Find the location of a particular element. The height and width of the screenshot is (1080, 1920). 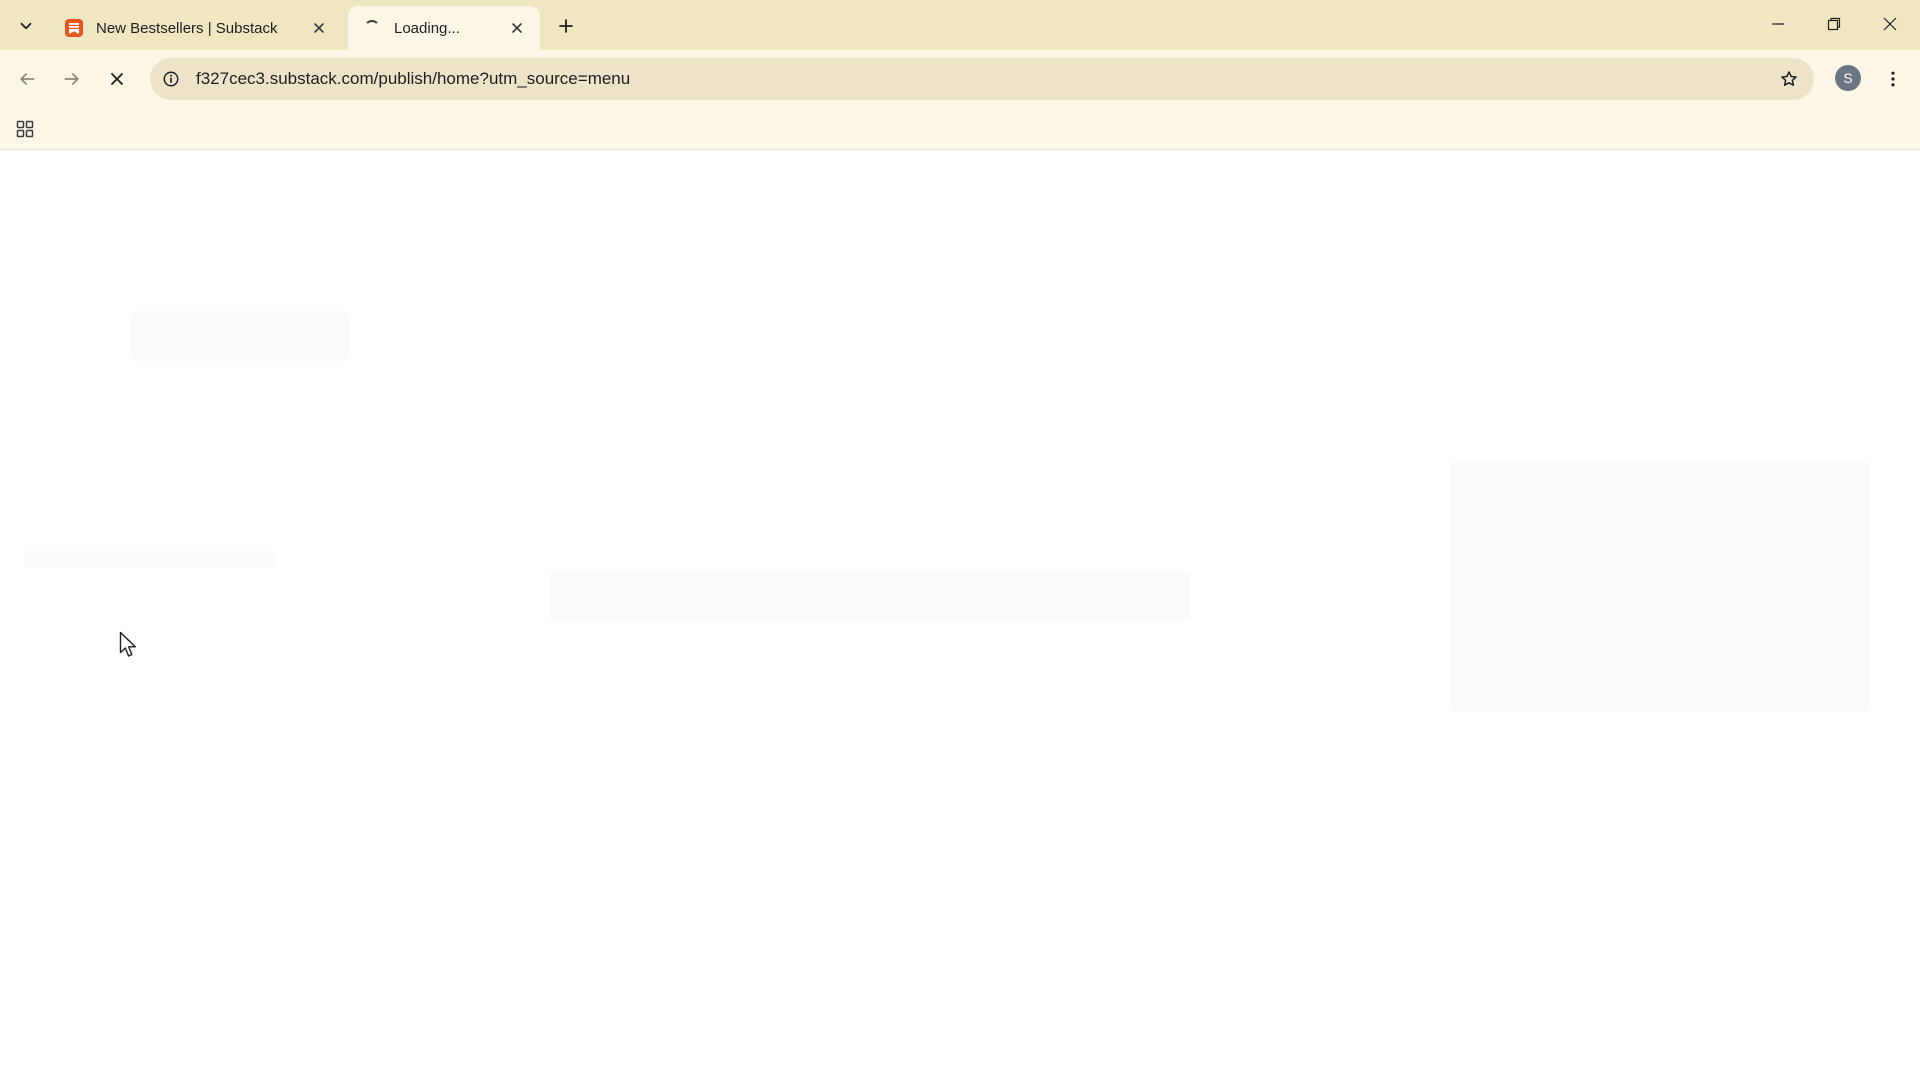

site-info-icon is located at coordinates (171, 79).